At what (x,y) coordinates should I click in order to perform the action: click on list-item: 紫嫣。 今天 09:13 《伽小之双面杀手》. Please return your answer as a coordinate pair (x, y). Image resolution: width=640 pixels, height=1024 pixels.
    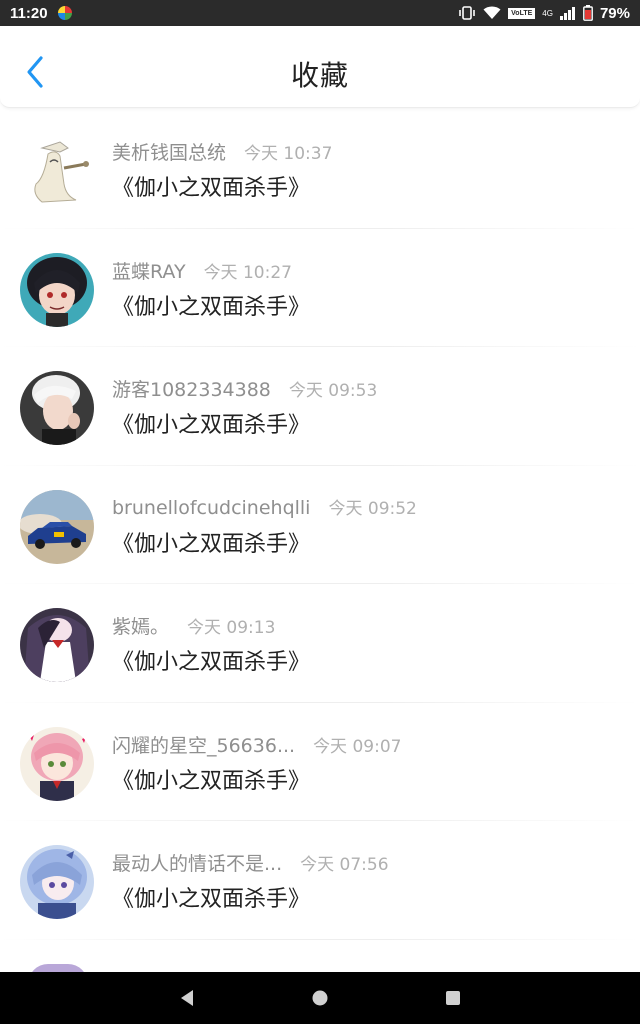
    Looking at the image, I should click on (320, 643).